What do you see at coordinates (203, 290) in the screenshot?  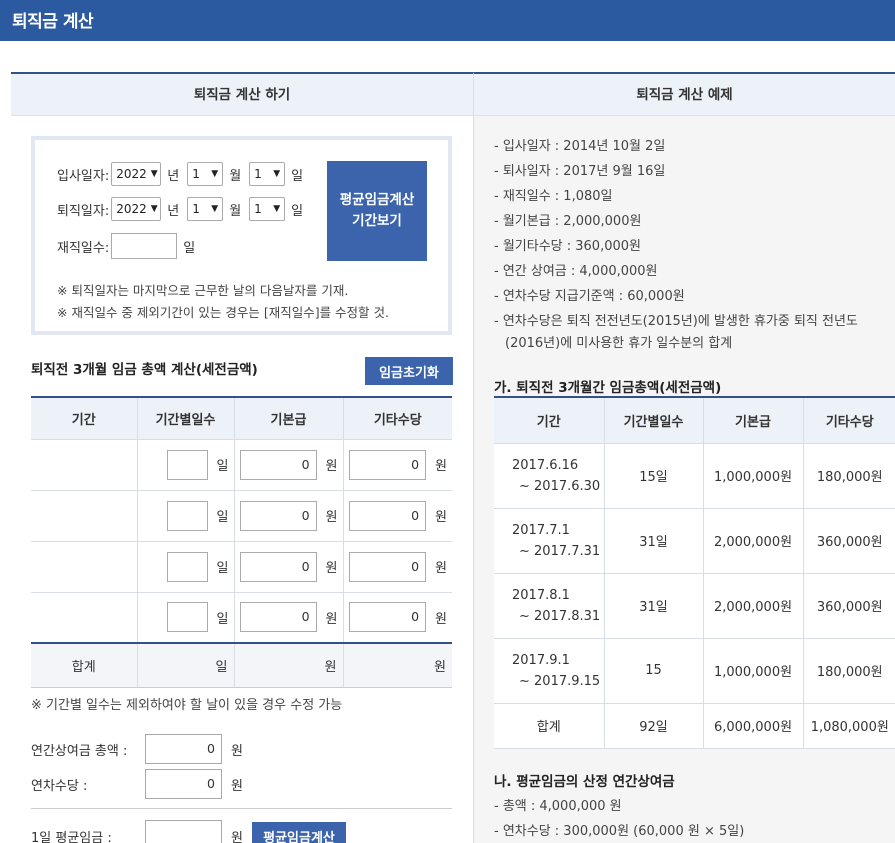 I see `leave-date-note: ※ 퇴직일자는 마지막으로 근무한 날의 다음날자를 기재.` at bounding box center [203, 290].